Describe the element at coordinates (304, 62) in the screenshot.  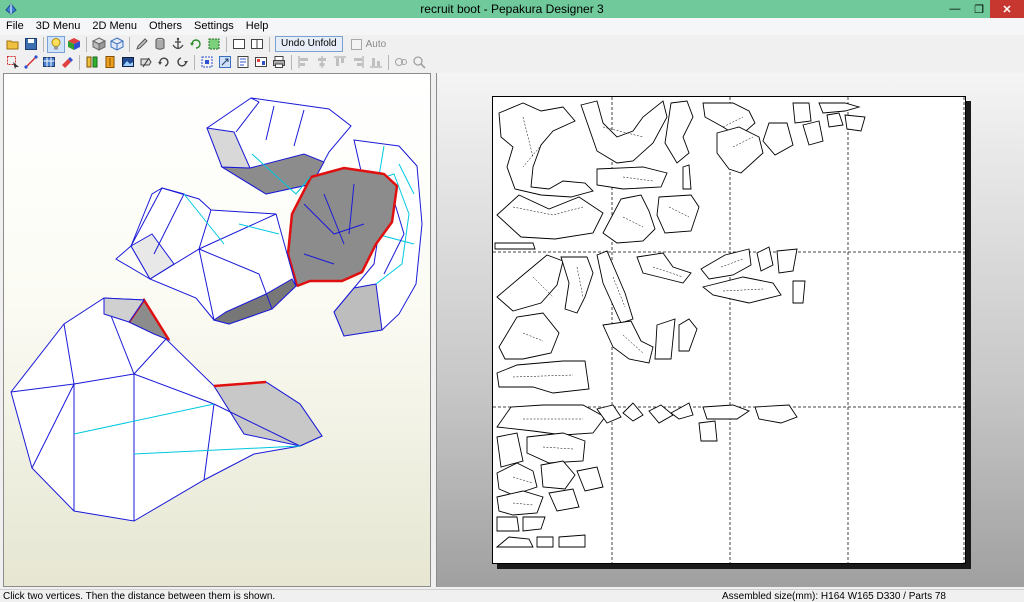
I see `align-left-icon` at that location.